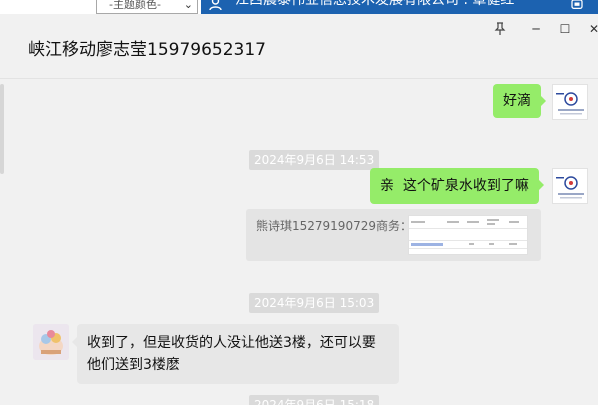 Image resolution: width=598 pixels, height=405 pixels. Describe the element at coordinates (347, 4) in the screenshot. I see `company-name-text: 江西晨泰伟业信息技术发展有限公司` at that location.